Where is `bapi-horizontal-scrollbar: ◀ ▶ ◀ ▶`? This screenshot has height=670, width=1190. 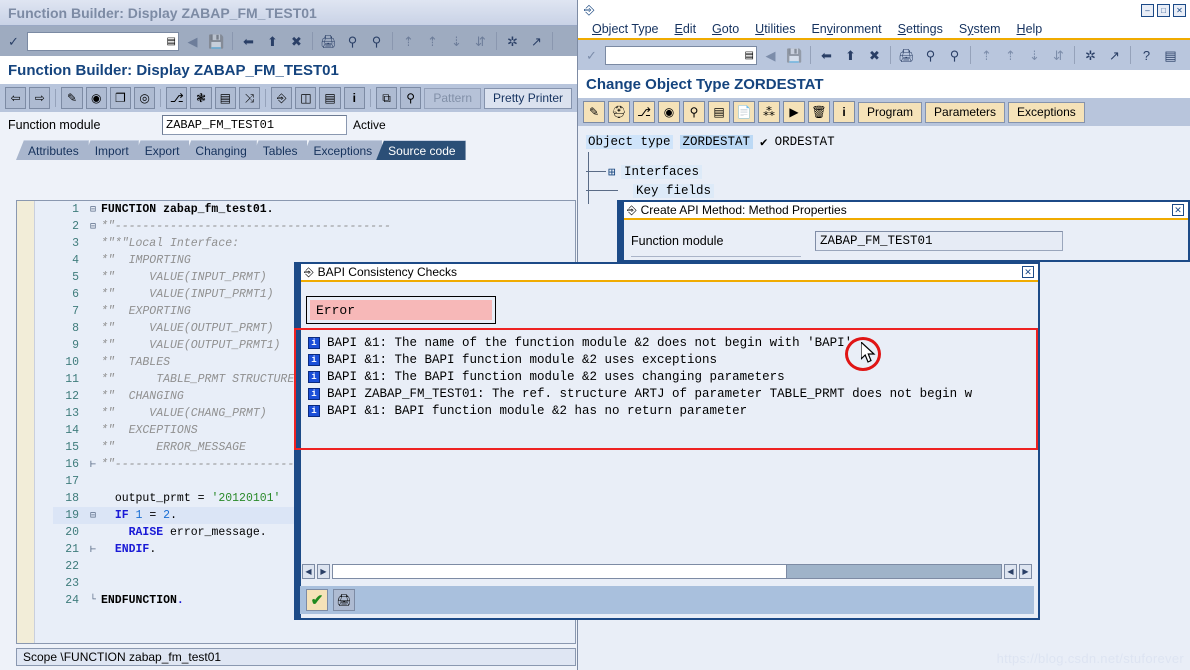 bapi-horizontal-scrollbar: ◀ ▶ ◀ ▶ is located at coordinates (667, 571).